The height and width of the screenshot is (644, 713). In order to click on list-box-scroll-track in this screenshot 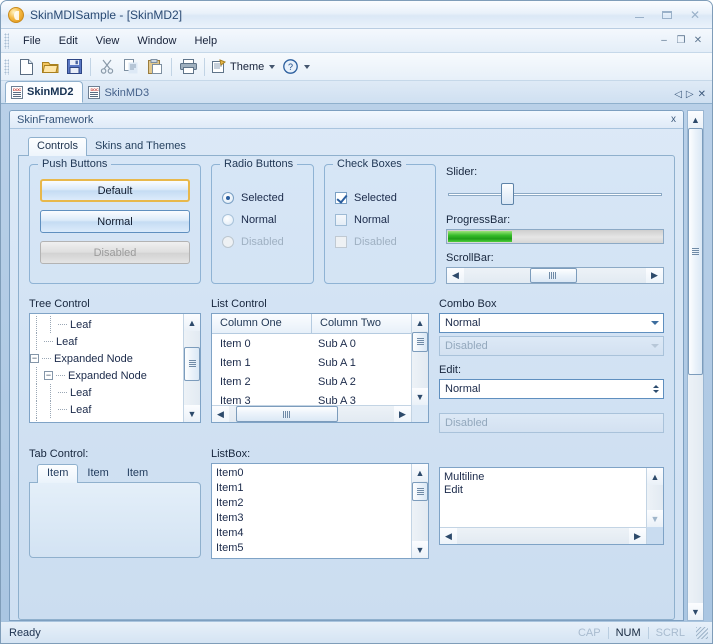, I will do `click(420, 511)`.